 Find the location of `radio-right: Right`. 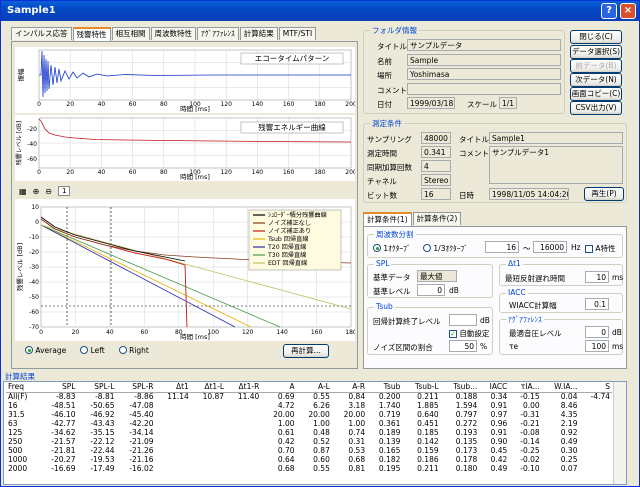

radio-right: Right is located at coordinates (133, 350).